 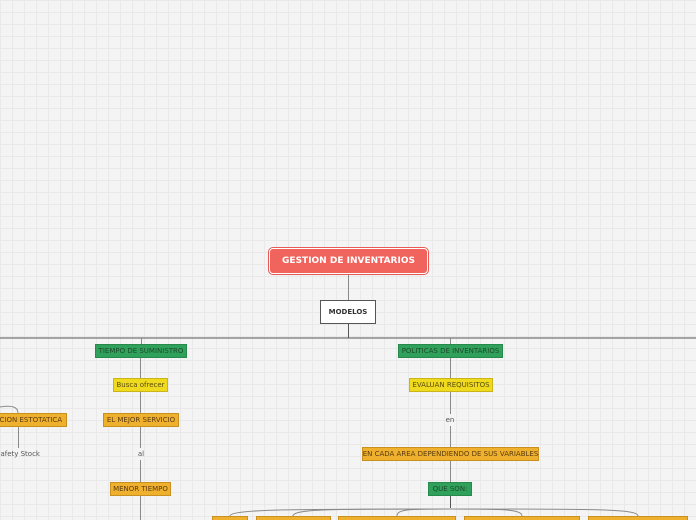 I want to click on root-node: GESTION DE INVENTARIOS, so click(x=348, y=261).